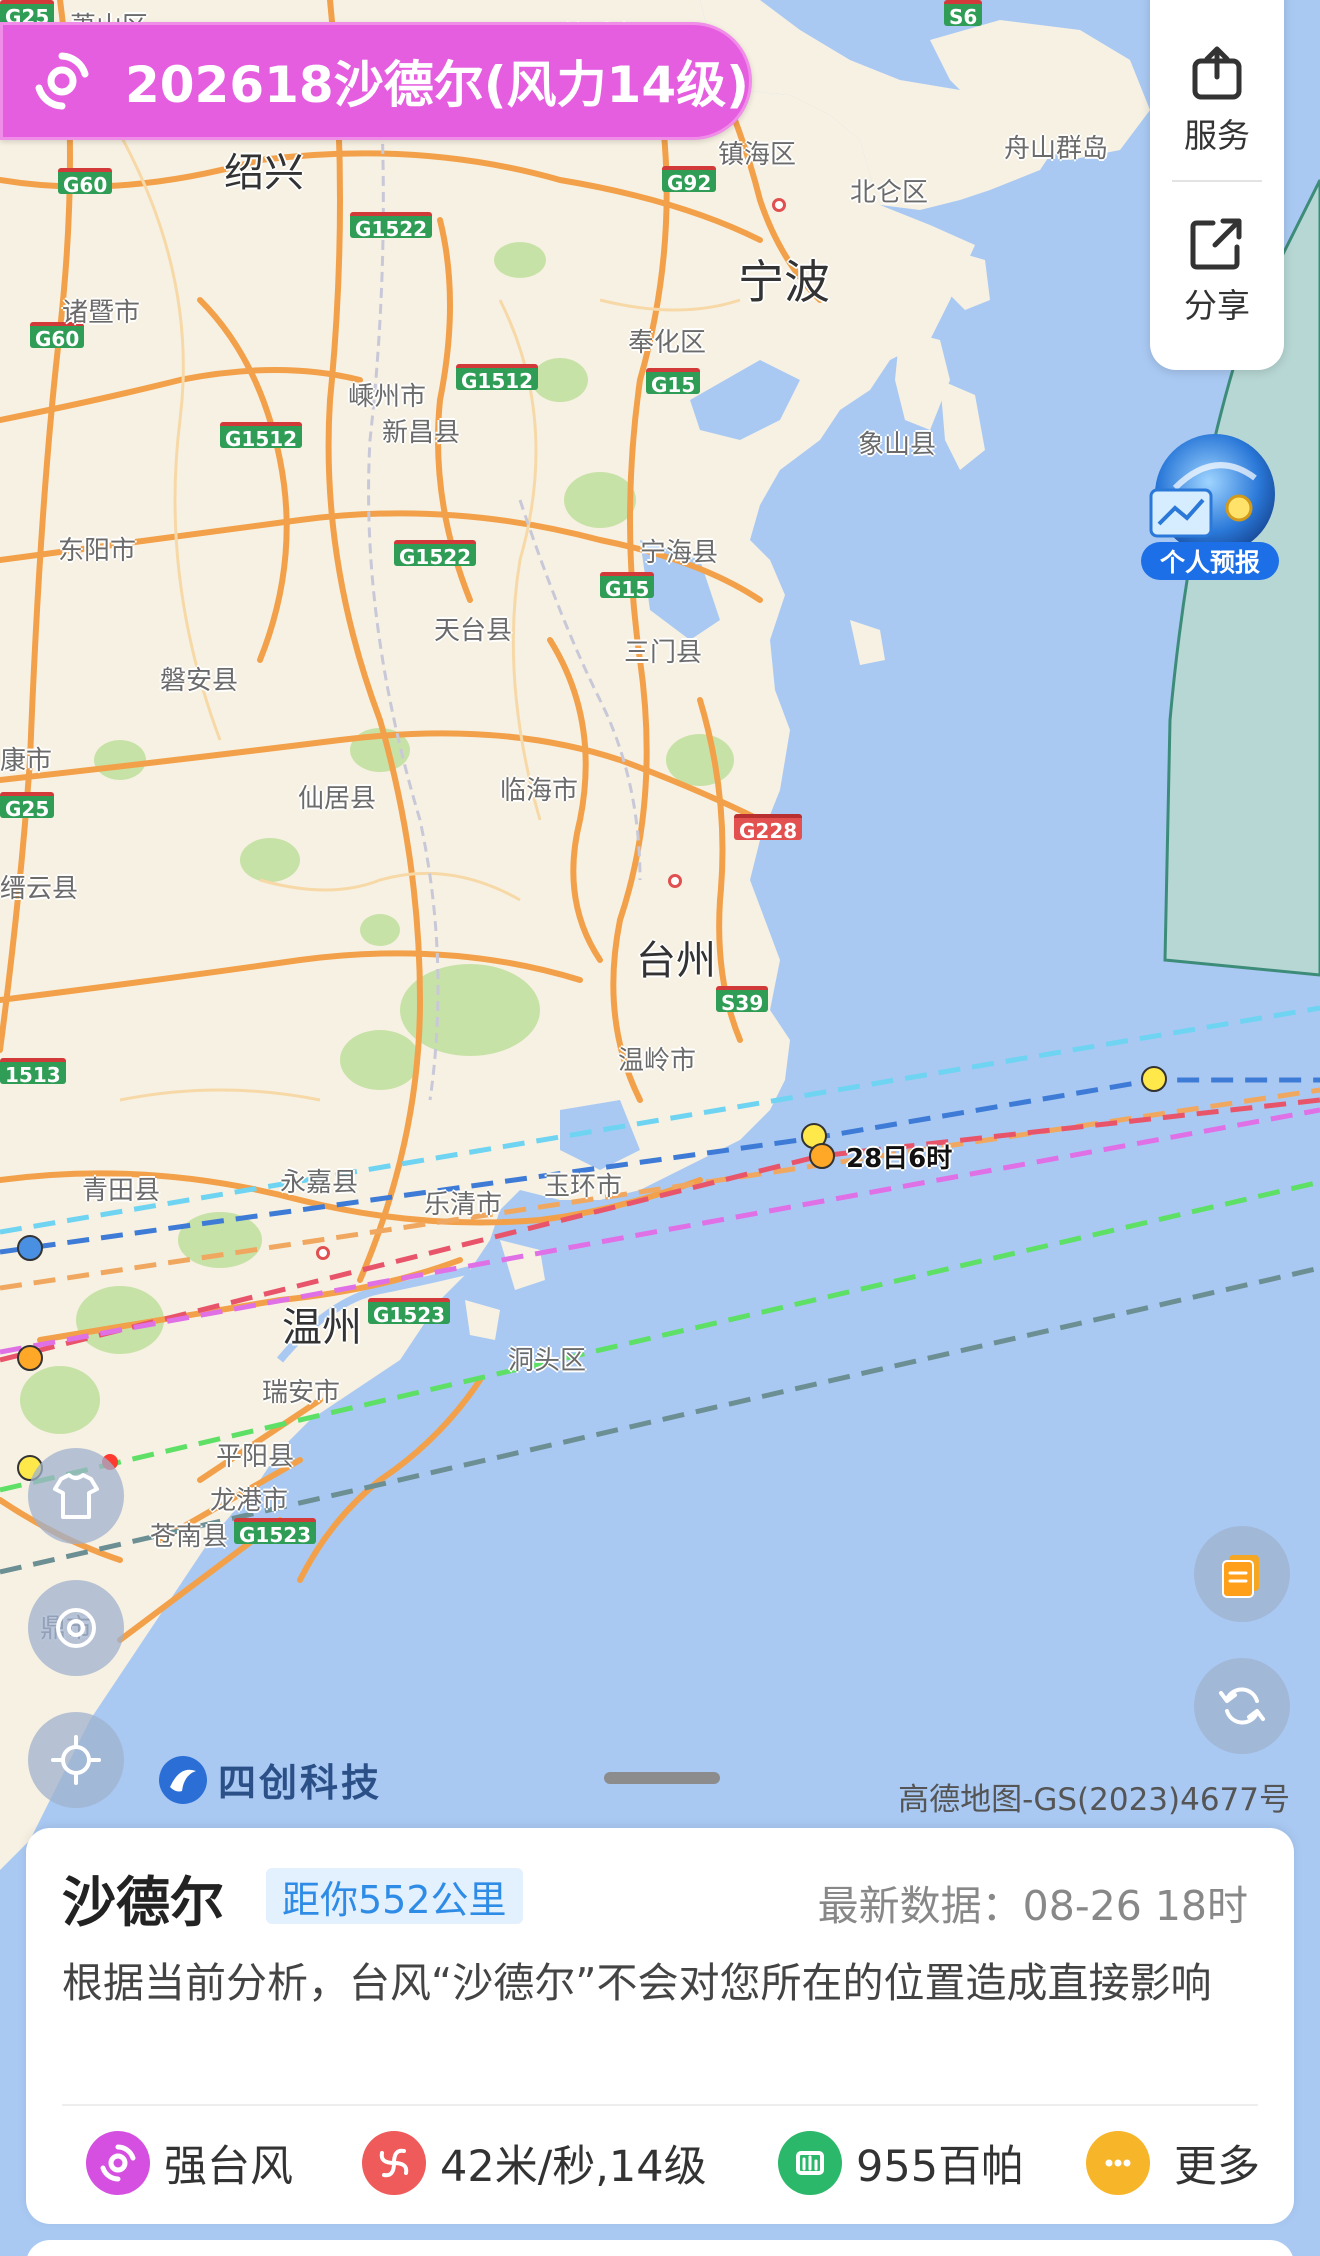 Image resolution: width=1320 pixels, height=2256 pixels. Describe the element at coordinates (62, 81) in the screenshot. I see `typhoon-icon` at that location.